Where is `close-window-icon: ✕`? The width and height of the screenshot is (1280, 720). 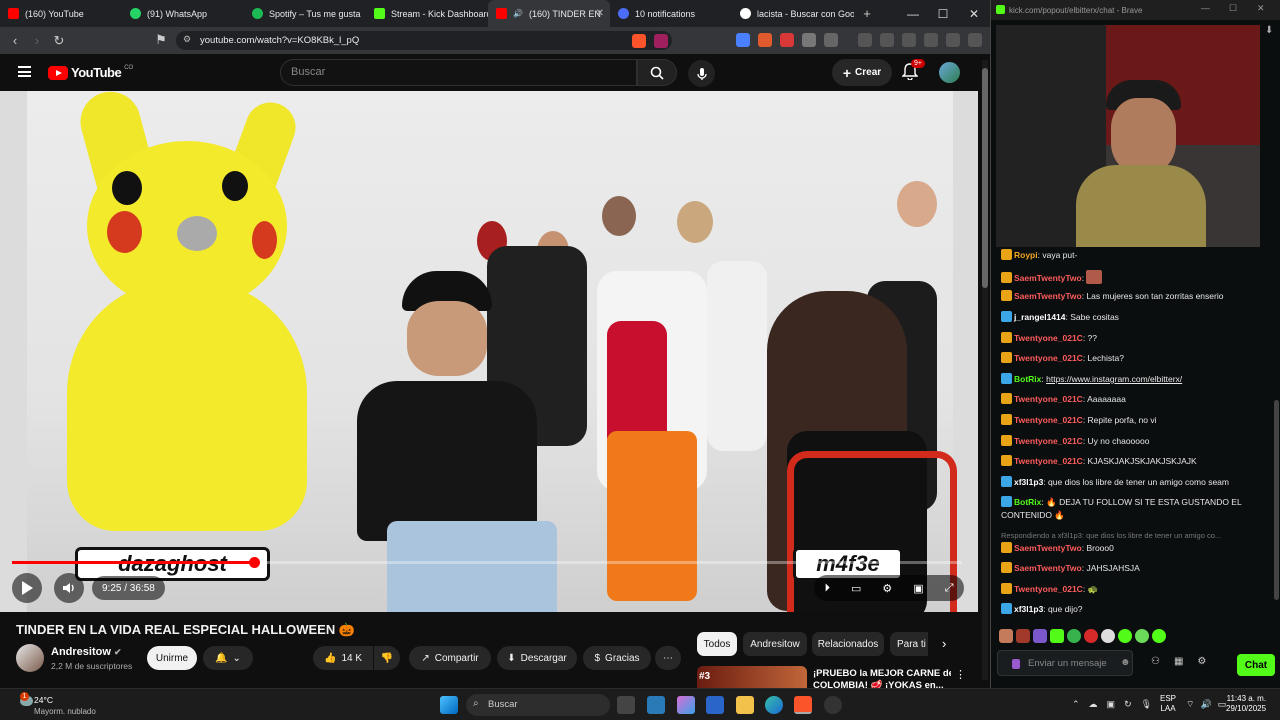 close-window-icon: ✕ is located at coordinates (1261, 8).